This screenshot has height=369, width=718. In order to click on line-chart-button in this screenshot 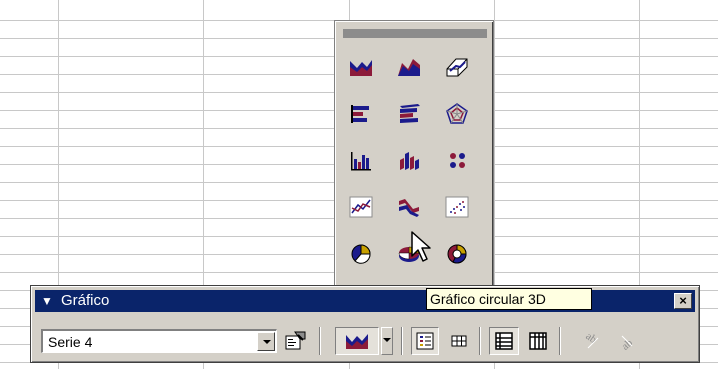, I will do `click(361, 207)`.